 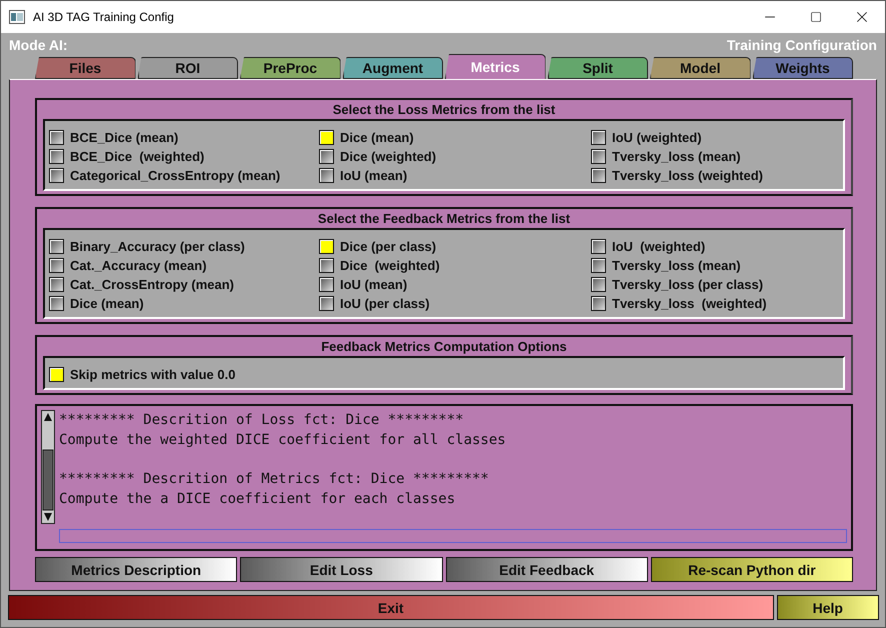 What do you see at coordinates (392, 68) in the screenshot?
I see `tab: Augment` at bounding box center [392, 68].